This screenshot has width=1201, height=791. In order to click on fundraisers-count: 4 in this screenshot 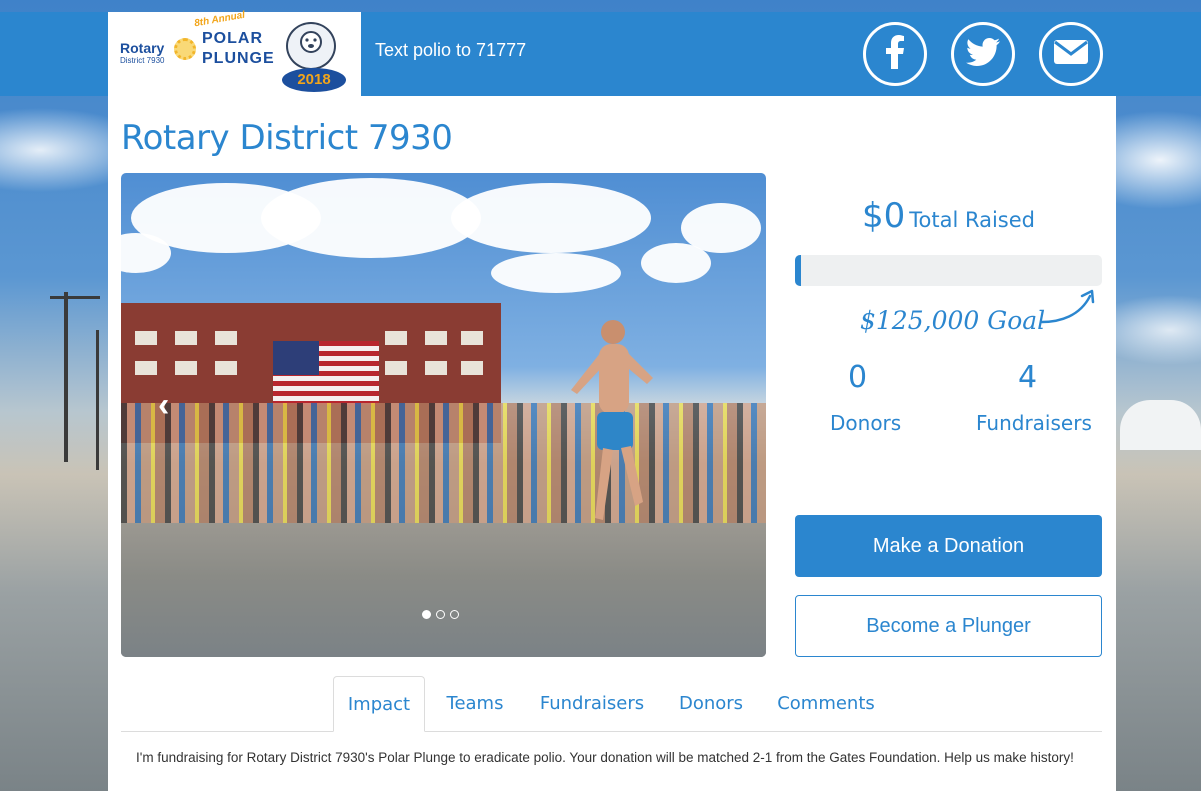, I will do `click(1028, 377)`.